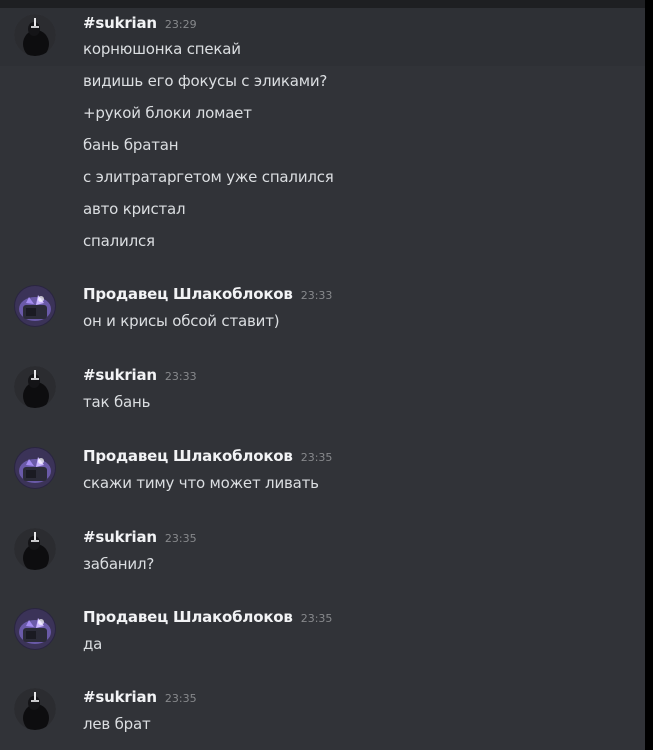 Image resolution: width=653 pixels, height=750 pixels. What do you see at coordinates (205, 81) in the screenshot?
I see `message-text: видишь его фокусы с эликами?` at bounding box center [205, 81].